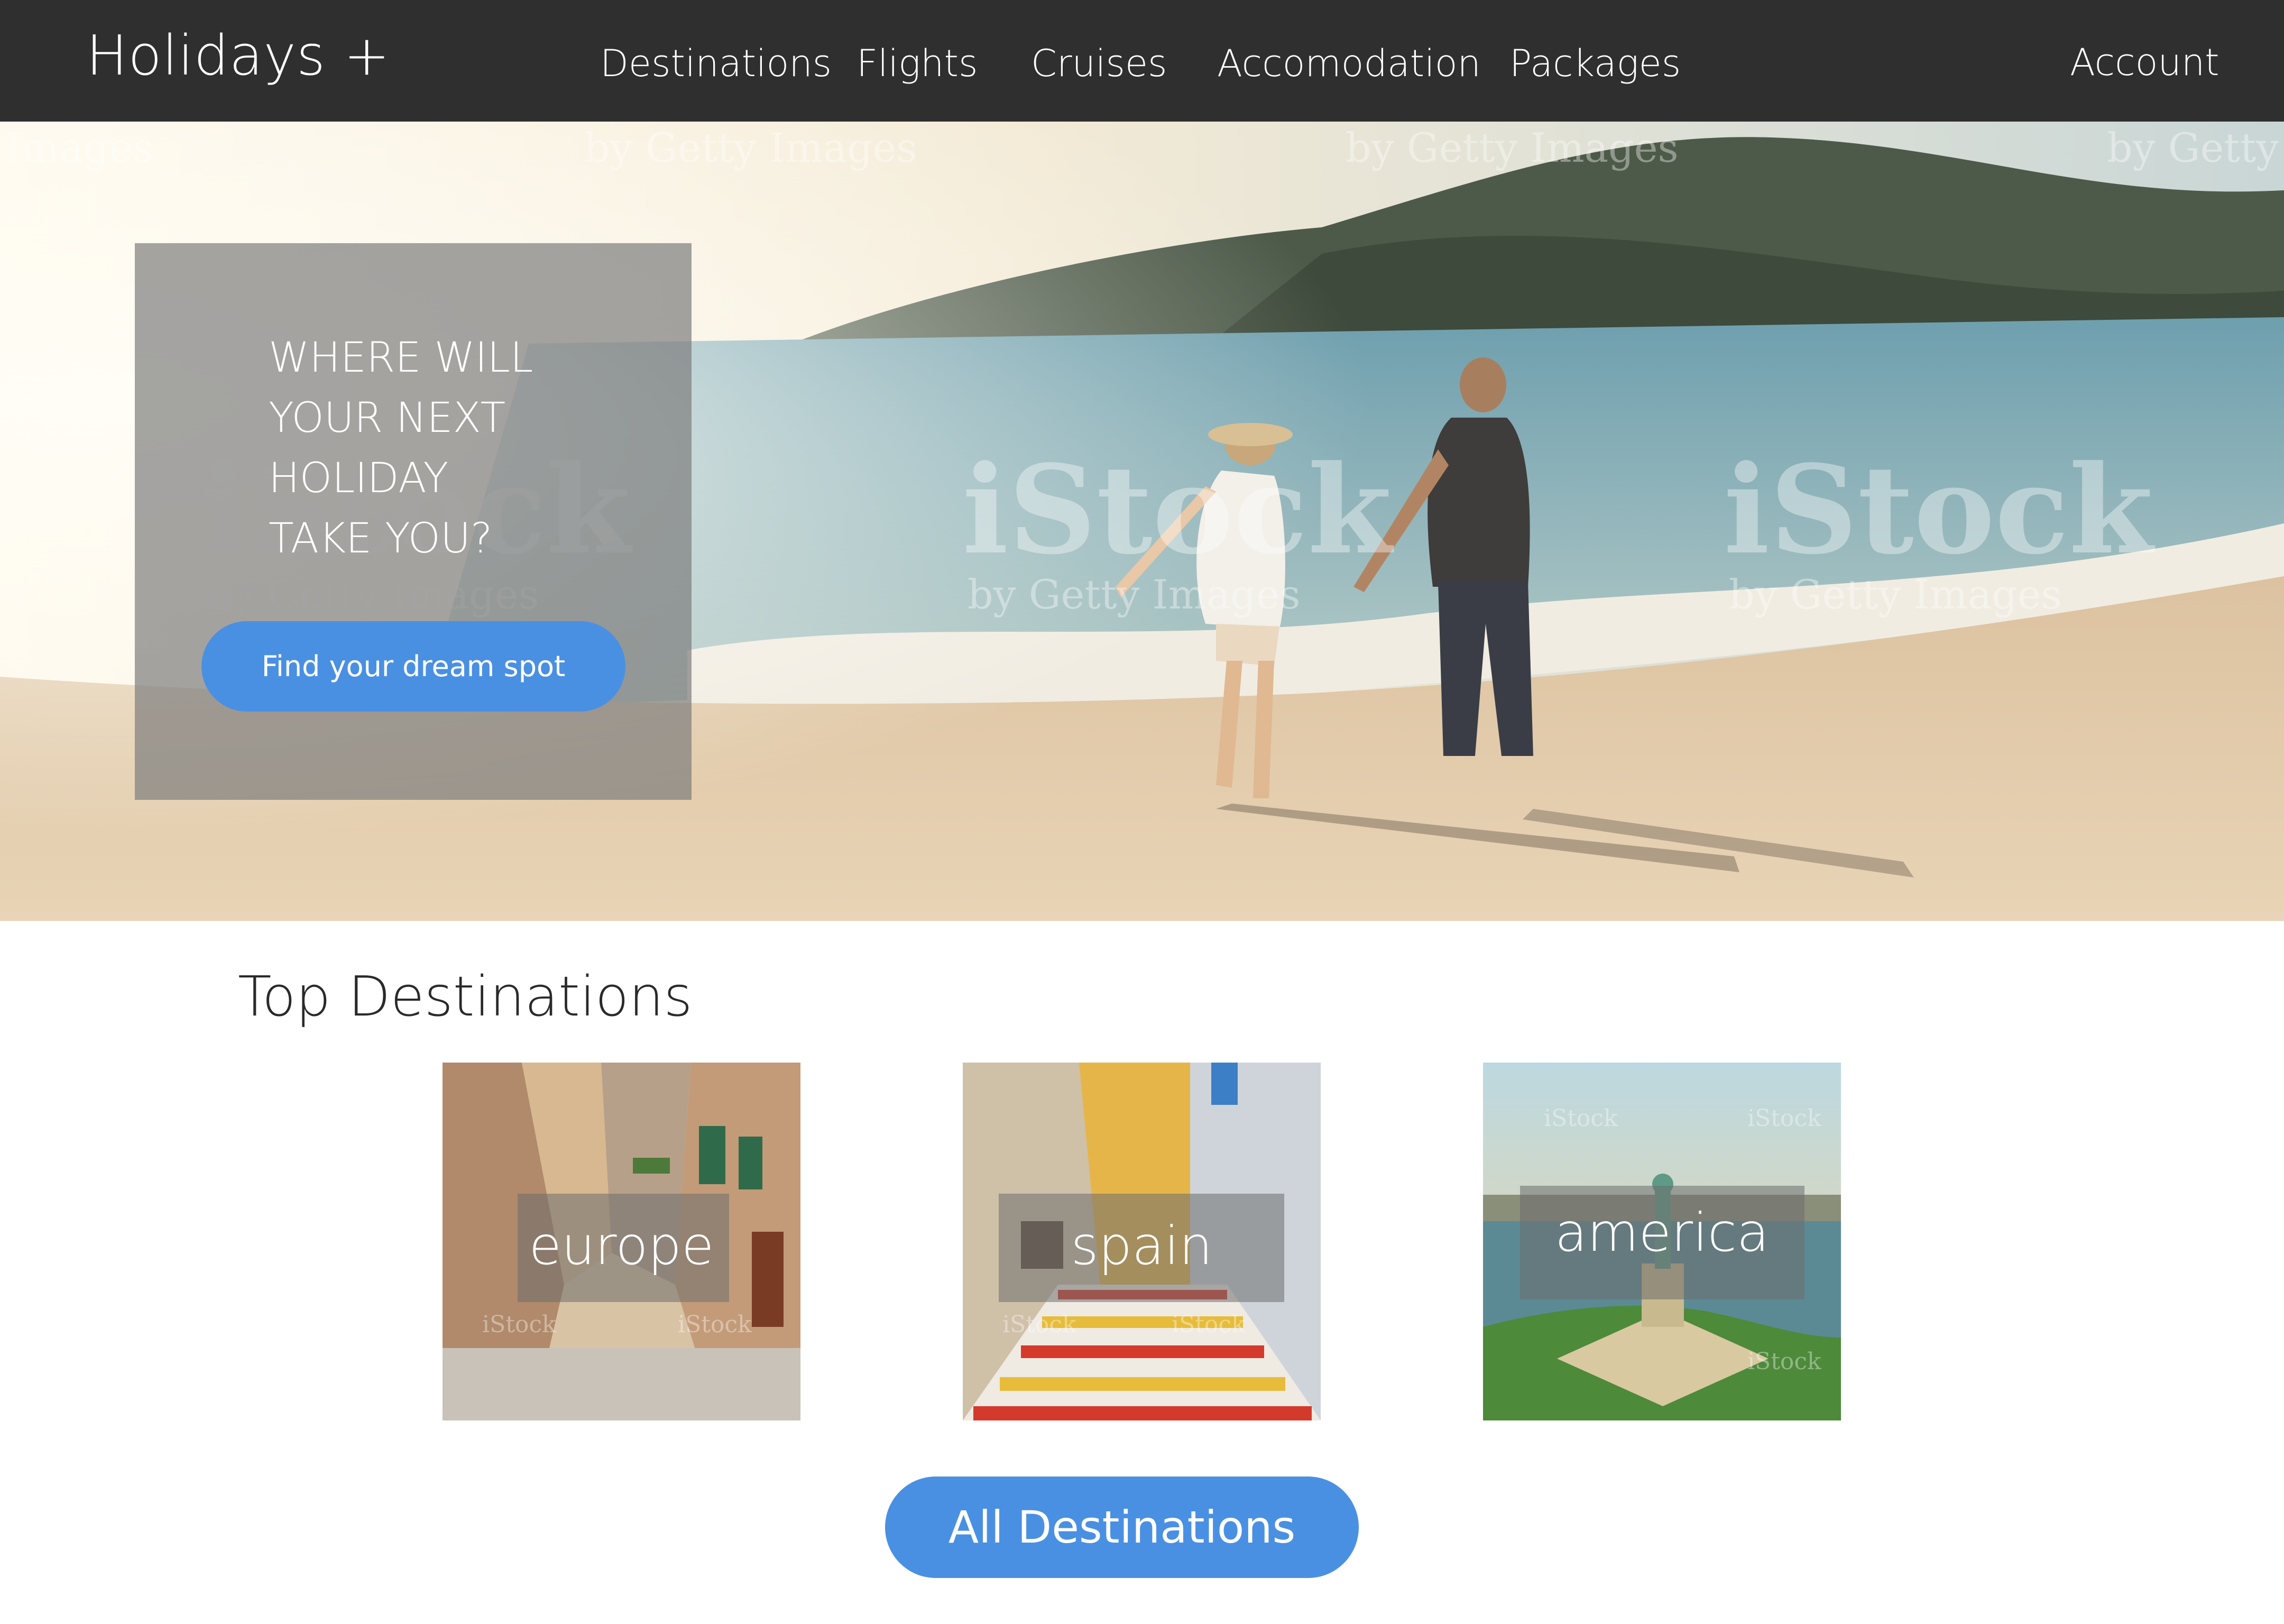  I want to click on nav-link-flights: Flights, so click(917, 63).